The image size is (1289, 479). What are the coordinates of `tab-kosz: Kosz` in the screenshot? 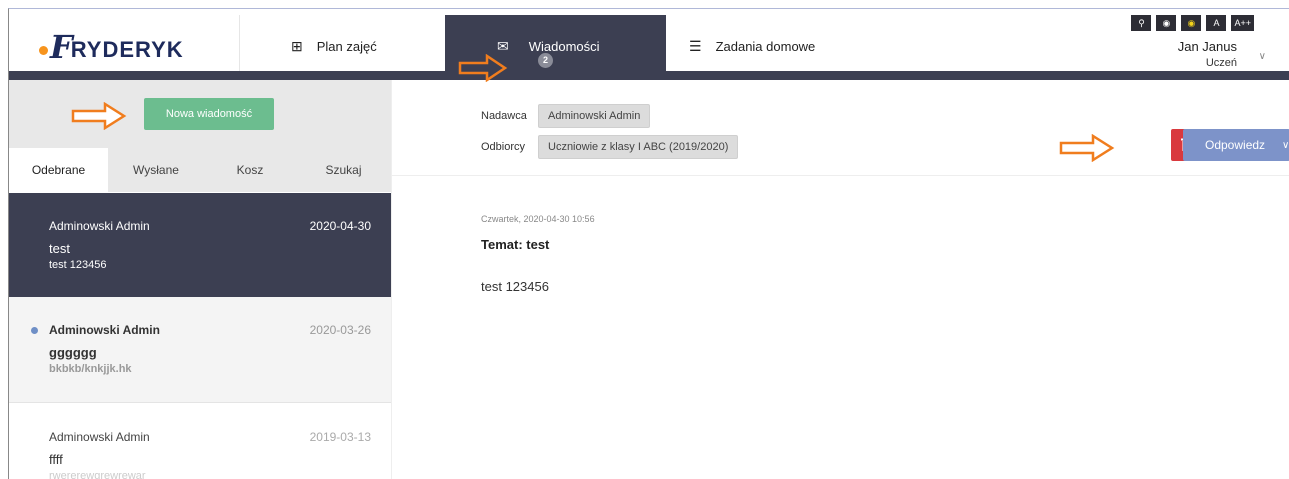 It's located at (250, 170).